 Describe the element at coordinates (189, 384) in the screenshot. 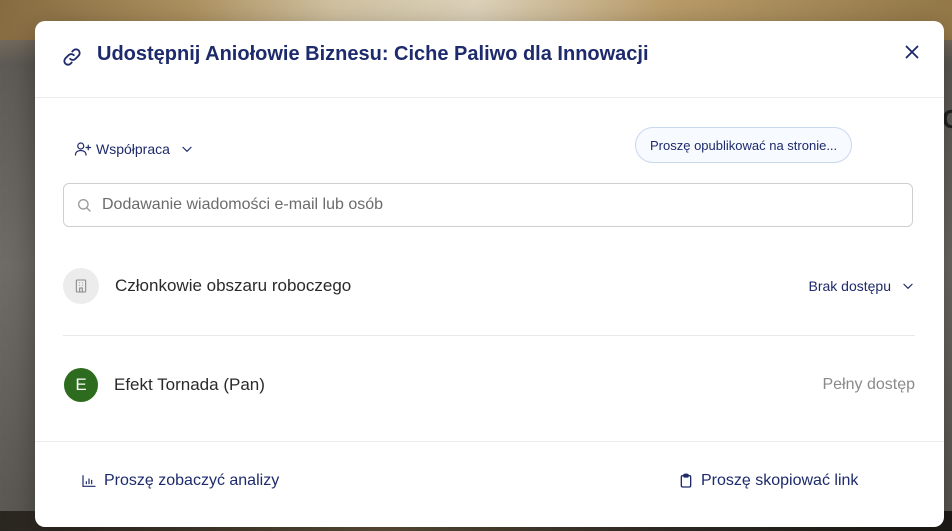

I see `member-name: Efekt Tornada (Pan)` at that location.